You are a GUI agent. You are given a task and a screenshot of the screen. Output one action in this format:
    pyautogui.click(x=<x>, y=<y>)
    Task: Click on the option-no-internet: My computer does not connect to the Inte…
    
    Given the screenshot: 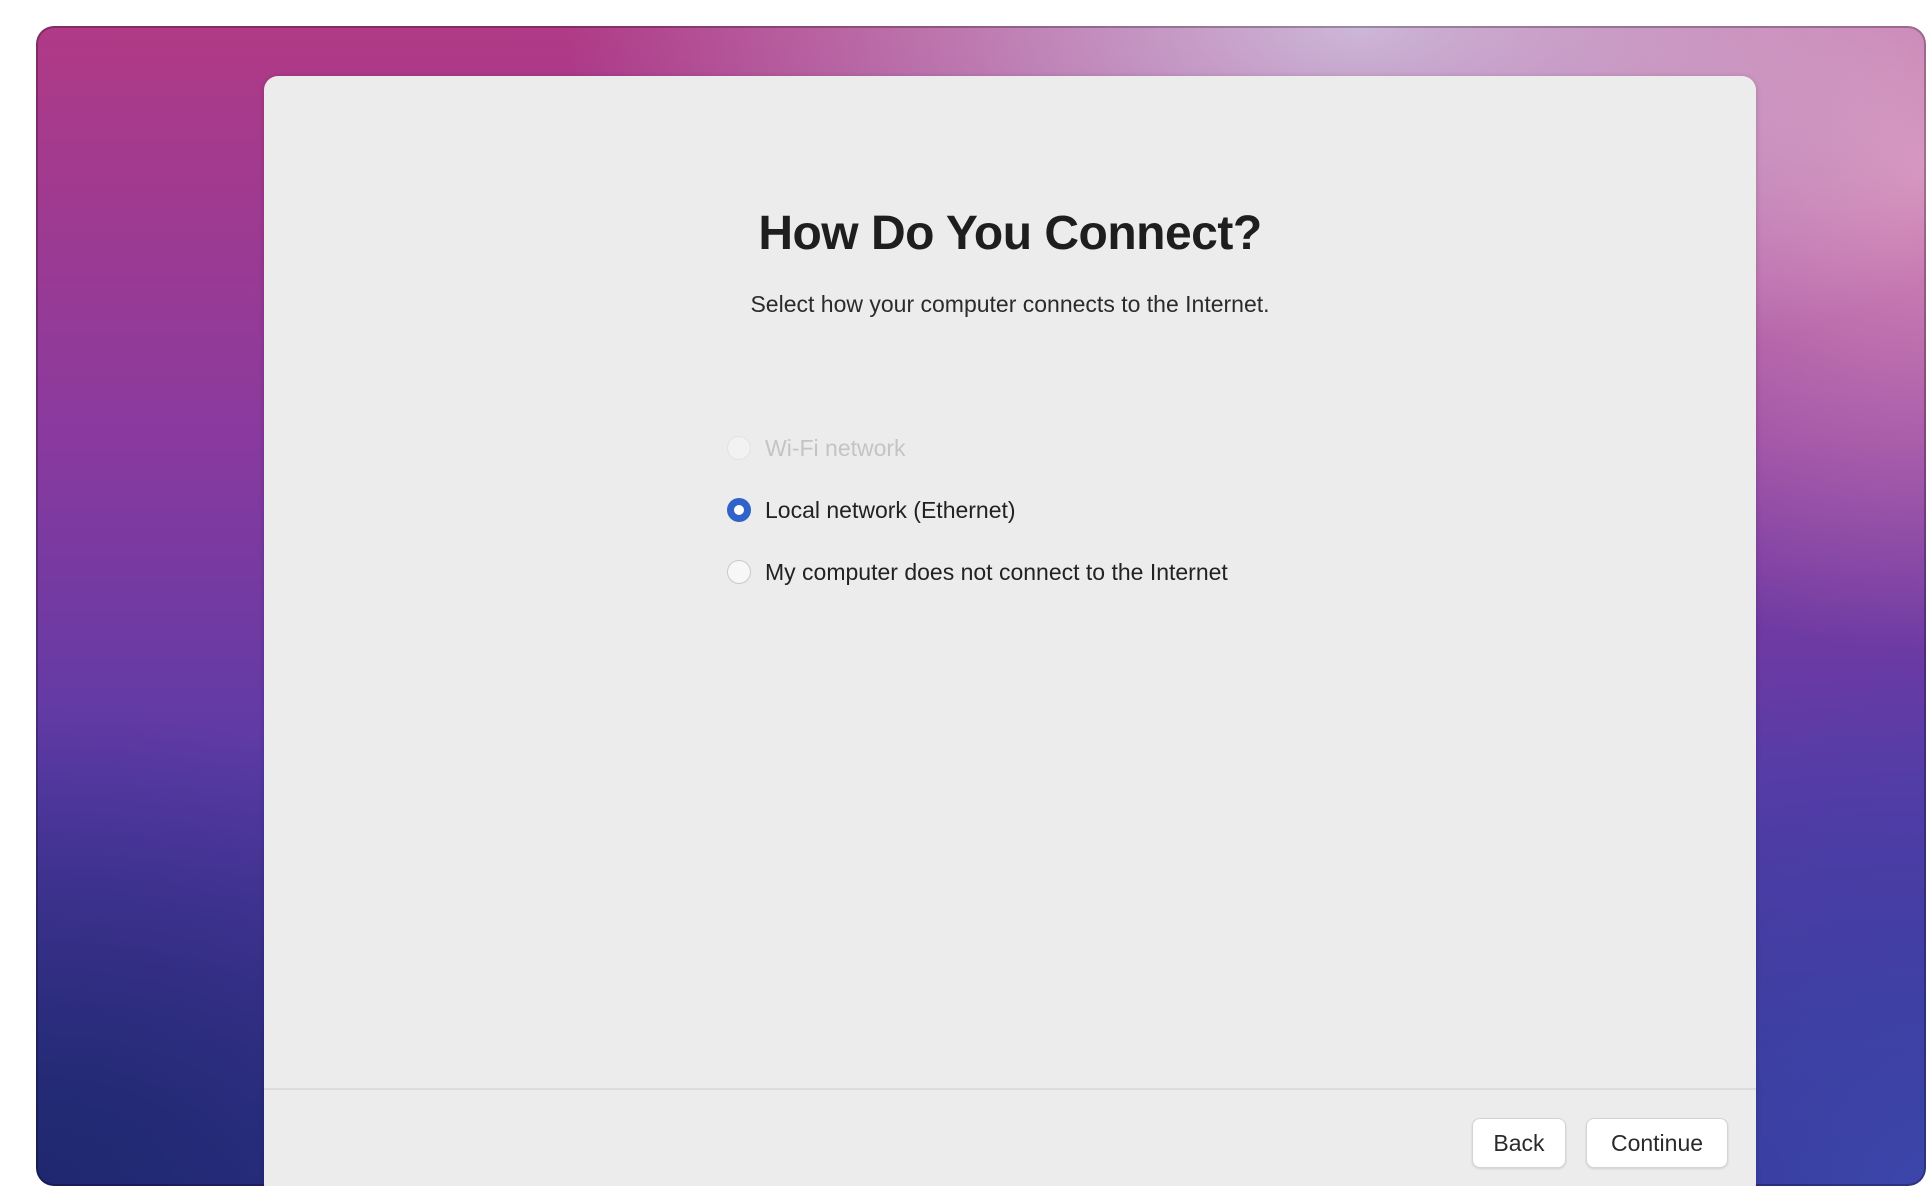 What is the action you would take?
    pyautogui.click(x=977, y=572)
    